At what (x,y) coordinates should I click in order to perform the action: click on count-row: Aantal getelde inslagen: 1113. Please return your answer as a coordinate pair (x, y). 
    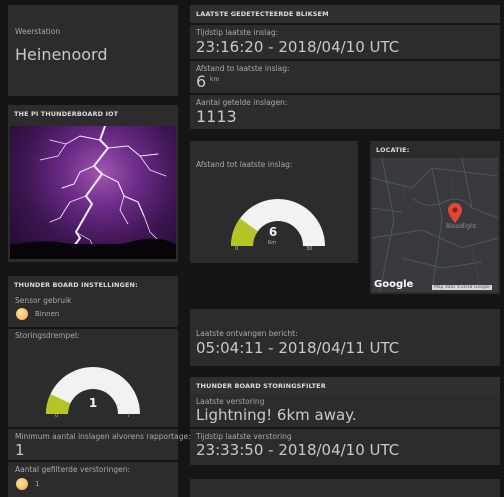
    Looking at the image, I should click on (345, 112).